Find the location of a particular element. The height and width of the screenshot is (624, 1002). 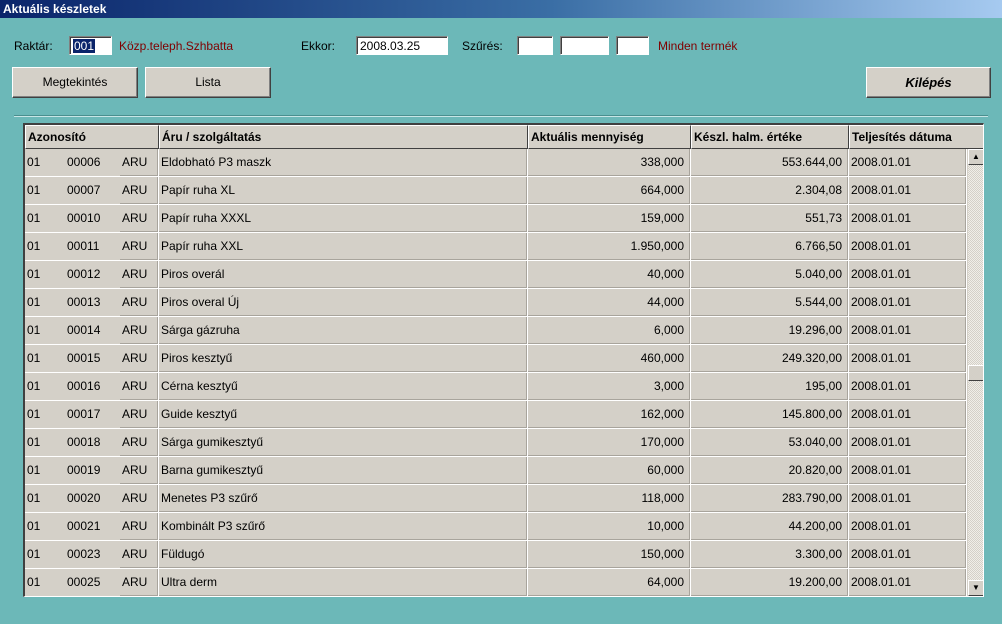

cell-value: 5.544,00 is located at coordinates (770, 303).